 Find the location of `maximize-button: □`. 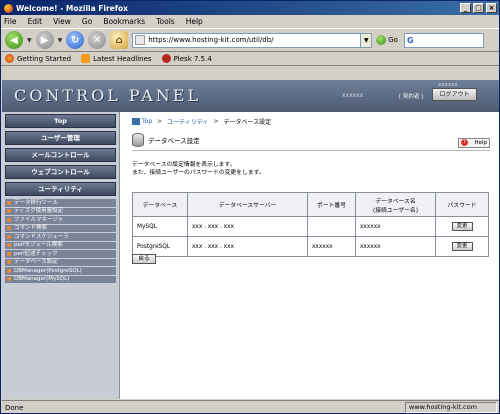

maximize-button: □ is located at coordinates (478, 8).